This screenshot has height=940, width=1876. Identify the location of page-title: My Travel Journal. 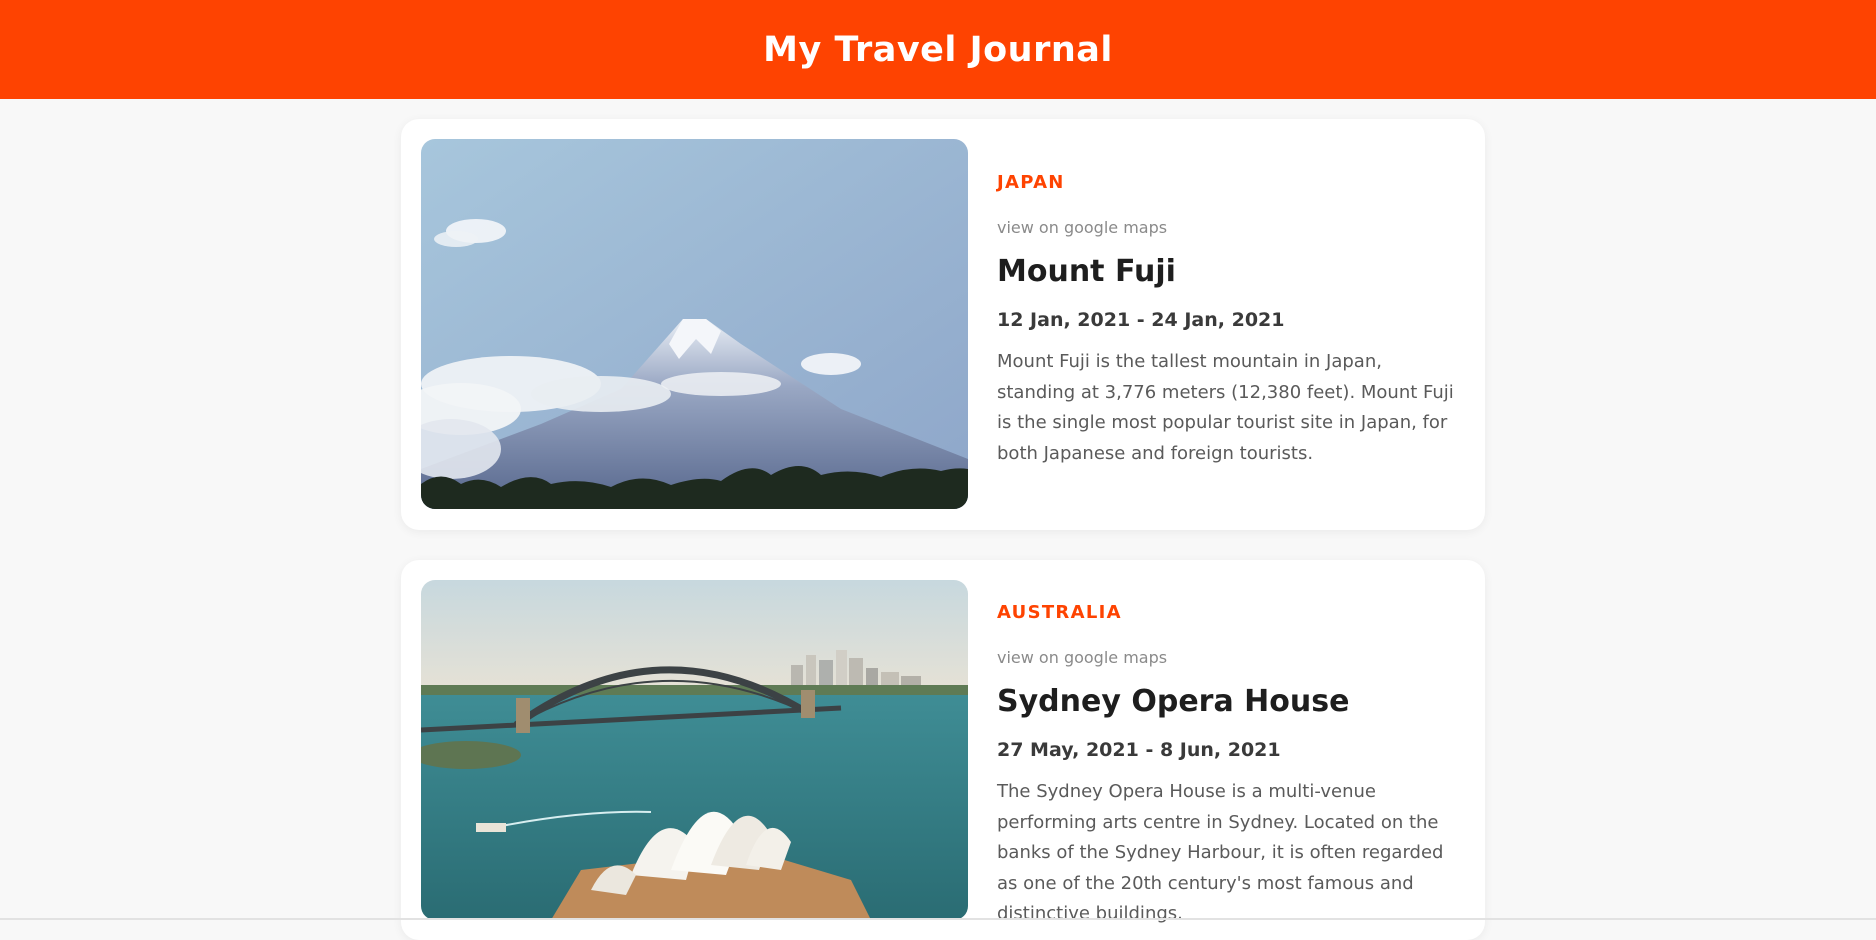
(938, 49).